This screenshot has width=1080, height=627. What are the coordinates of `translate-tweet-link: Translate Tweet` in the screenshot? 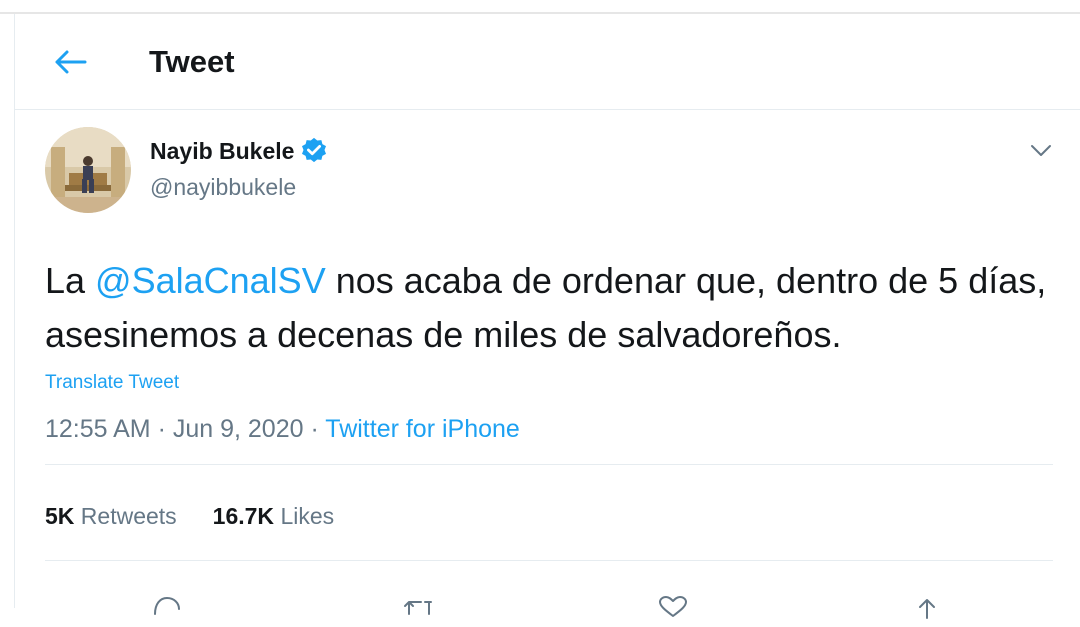 It's located at (112, 383).